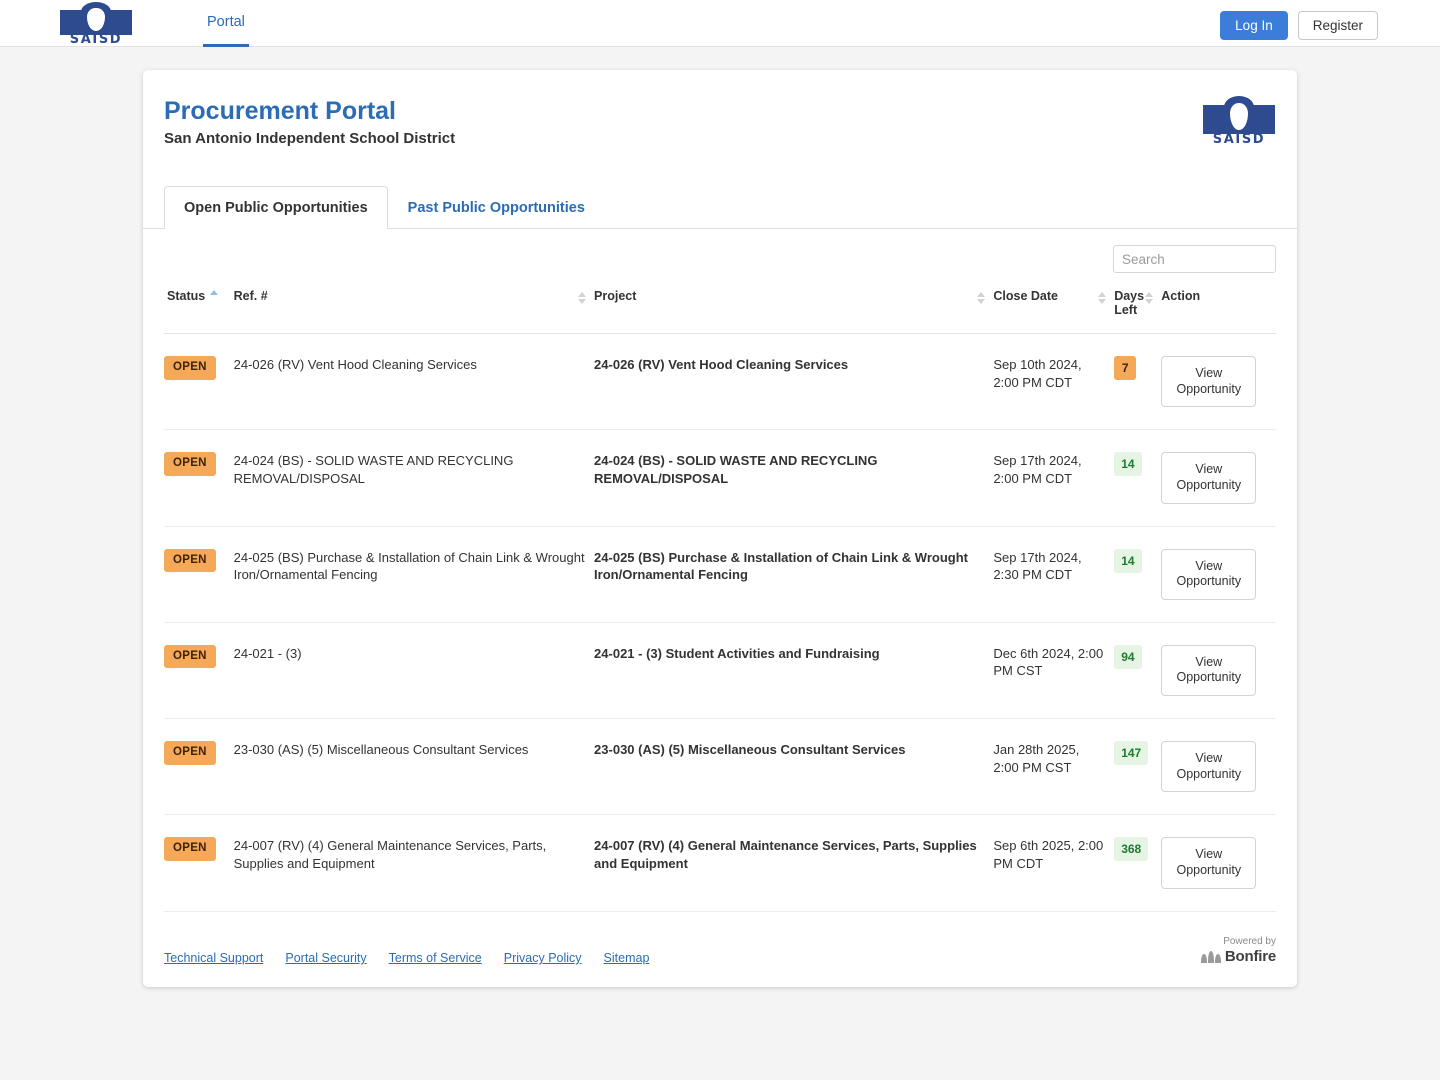  Describe the element at coordinates (1138, 671) in the screenshot. I see `cell-days-left: 94` at that location.